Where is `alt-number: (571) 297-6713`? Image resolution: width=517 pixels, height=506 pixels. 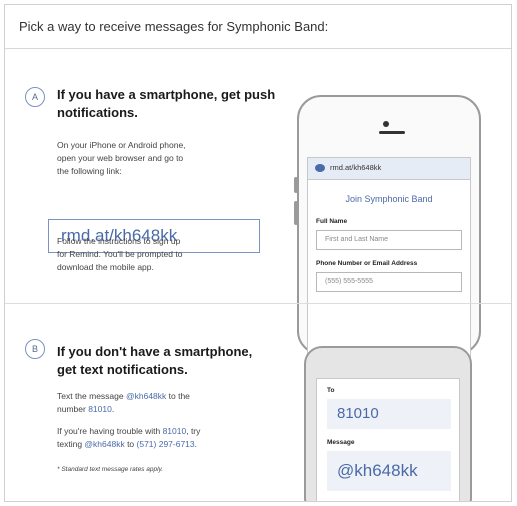 alt-number: (571) 297-6713 is located at coordinates (165, 444).